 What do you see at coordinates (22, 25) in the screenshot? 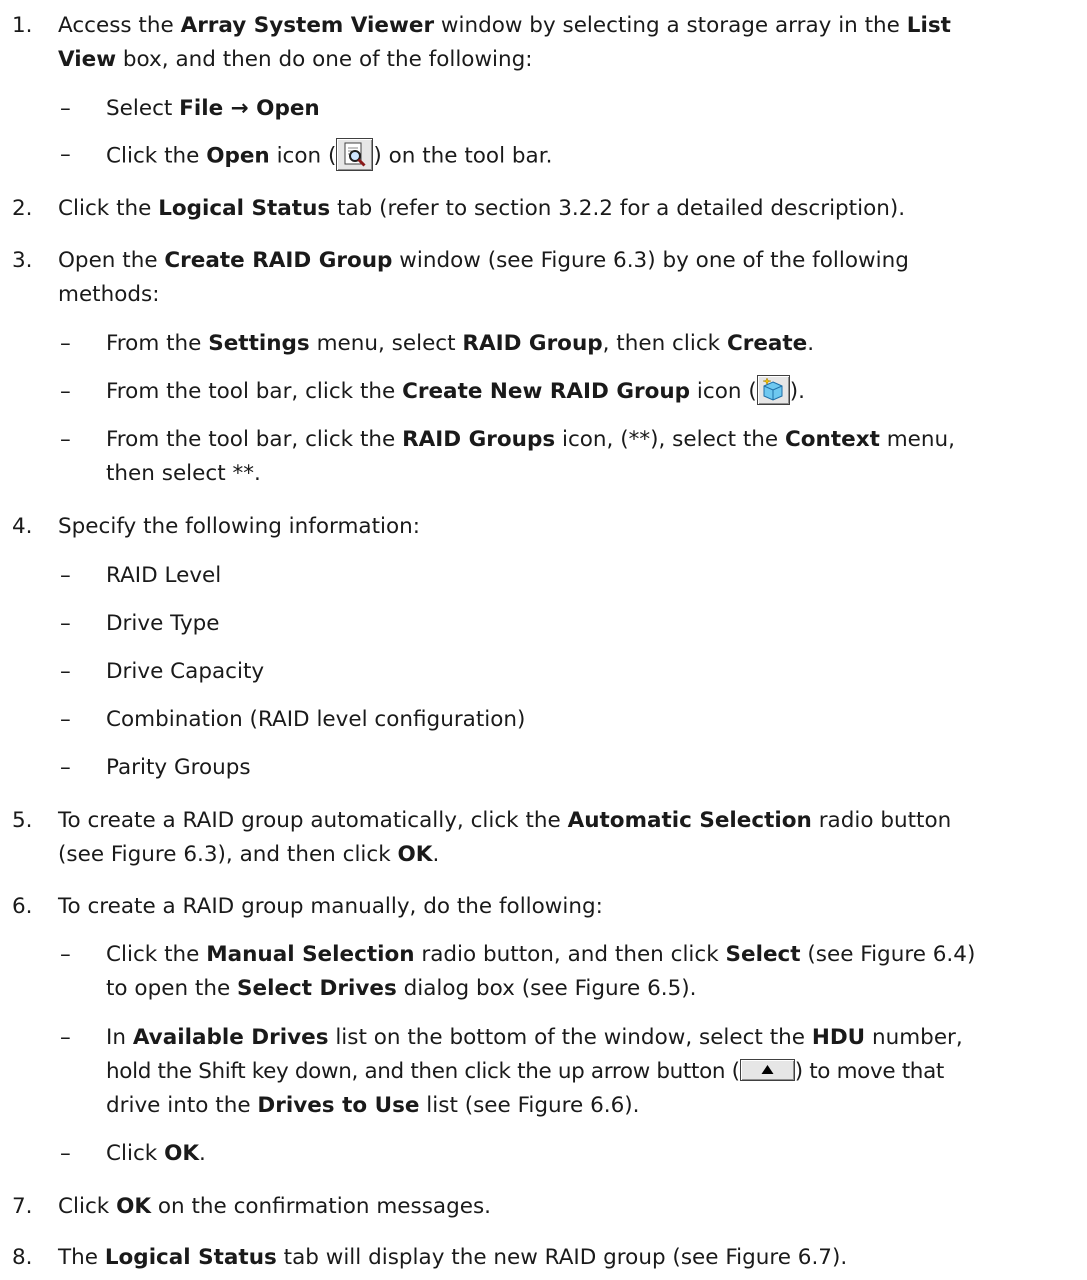
I see `step-number: 1.` at bounding box center [22, 25].